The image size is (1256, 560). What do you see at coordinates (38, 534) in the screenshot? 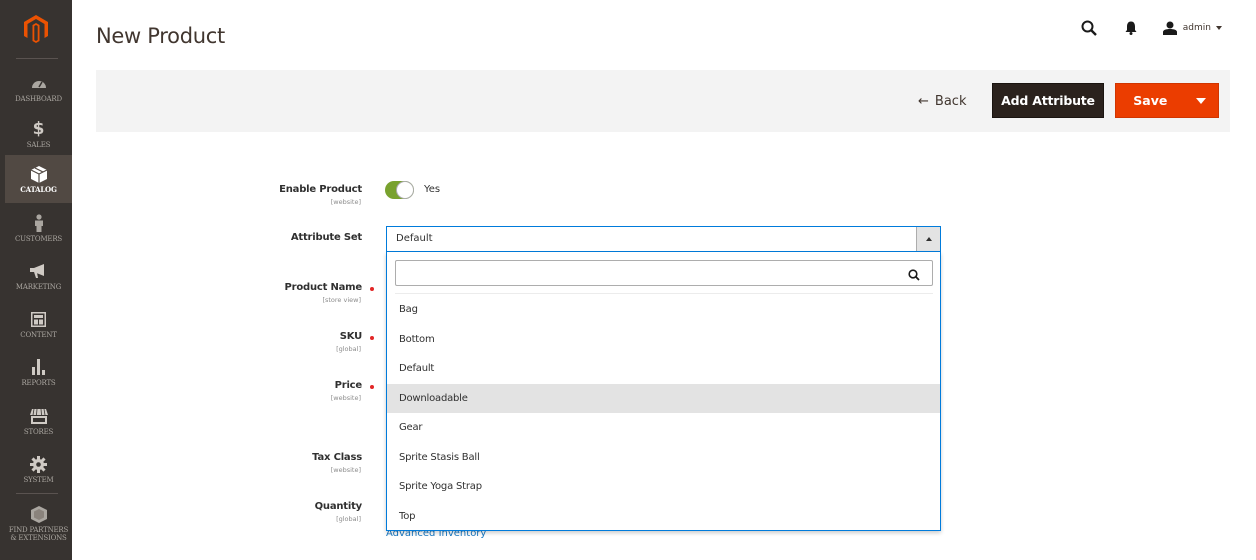
I see `sidebar-item-label: Find Partners & Extensions` at bounding box center [38, 534].